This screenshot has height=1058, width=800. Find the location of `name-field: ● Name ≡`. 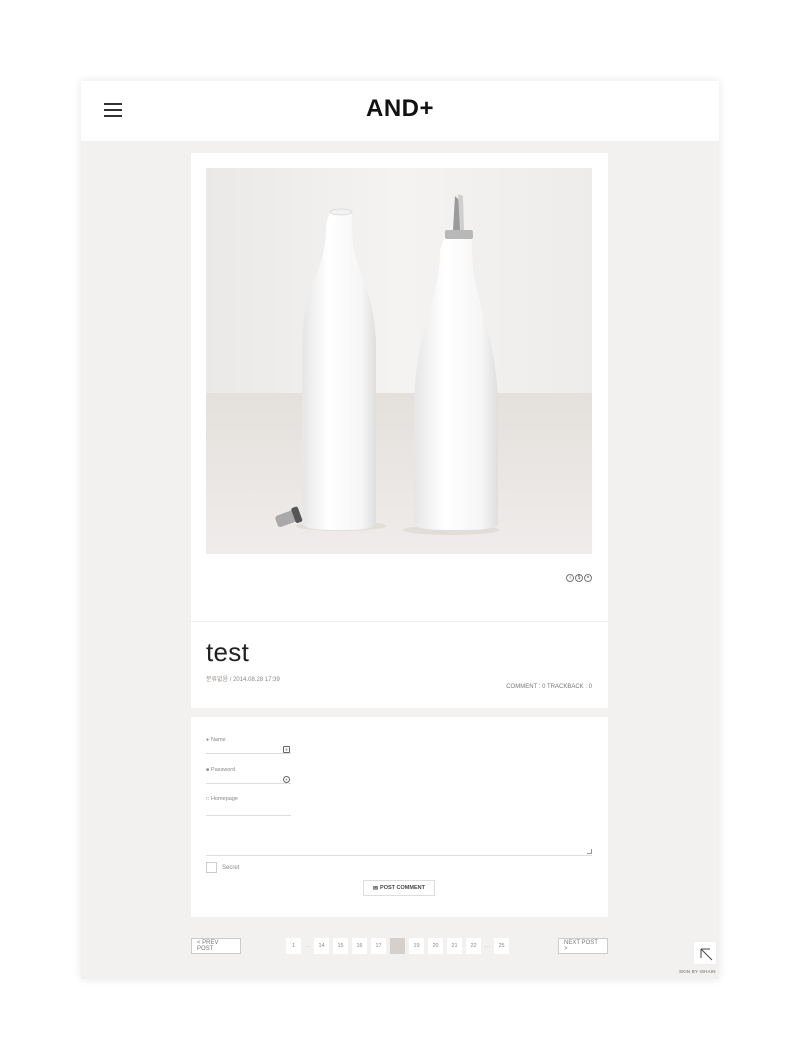

name-field: ● Name ≡ is located at coordinates (248, 745).